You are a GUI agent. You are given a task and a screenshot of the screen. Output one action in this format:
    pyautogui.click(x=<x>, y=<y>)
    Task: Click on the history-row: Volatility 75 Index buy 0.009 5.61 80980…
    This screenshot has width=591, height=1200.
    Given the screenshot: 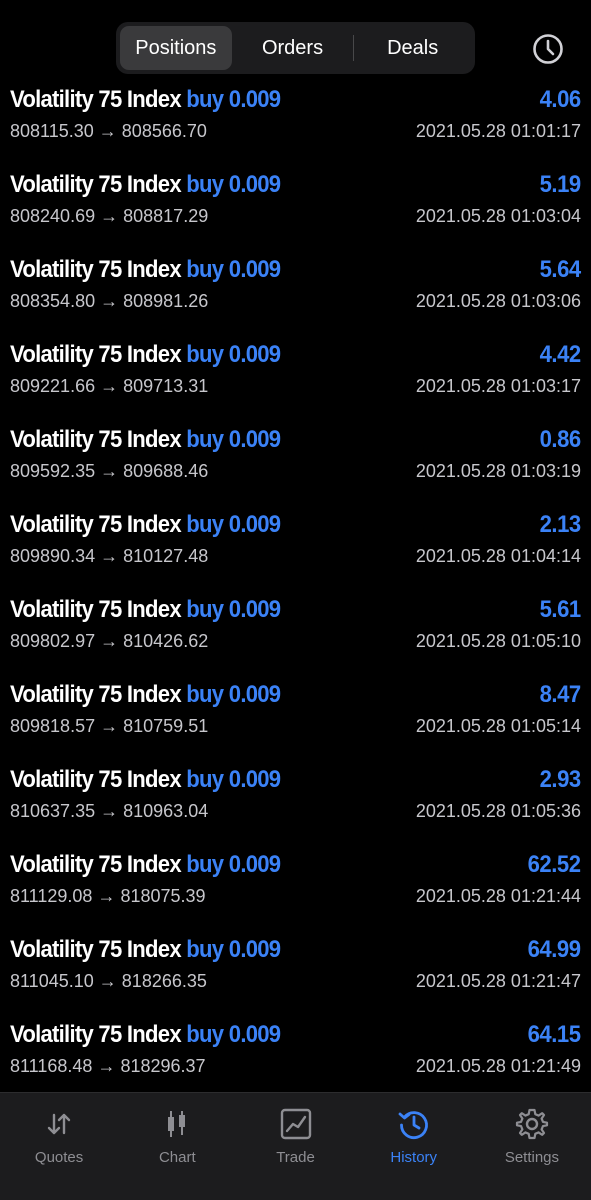 What is the action you would take?
    pyautogui.click(x=295, y=637)
    